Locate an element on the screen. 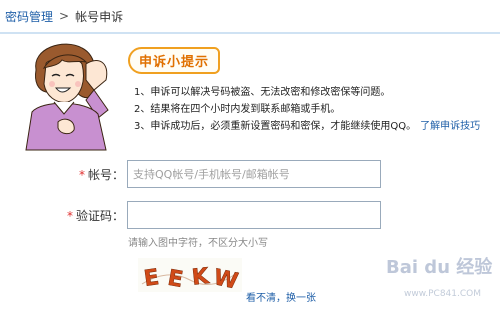 This screenshot has height=314, width=500. tip-item-2: 2、结果将在四个小时内发到联系邮箱或手机。 is located at coordinates (237, 109).